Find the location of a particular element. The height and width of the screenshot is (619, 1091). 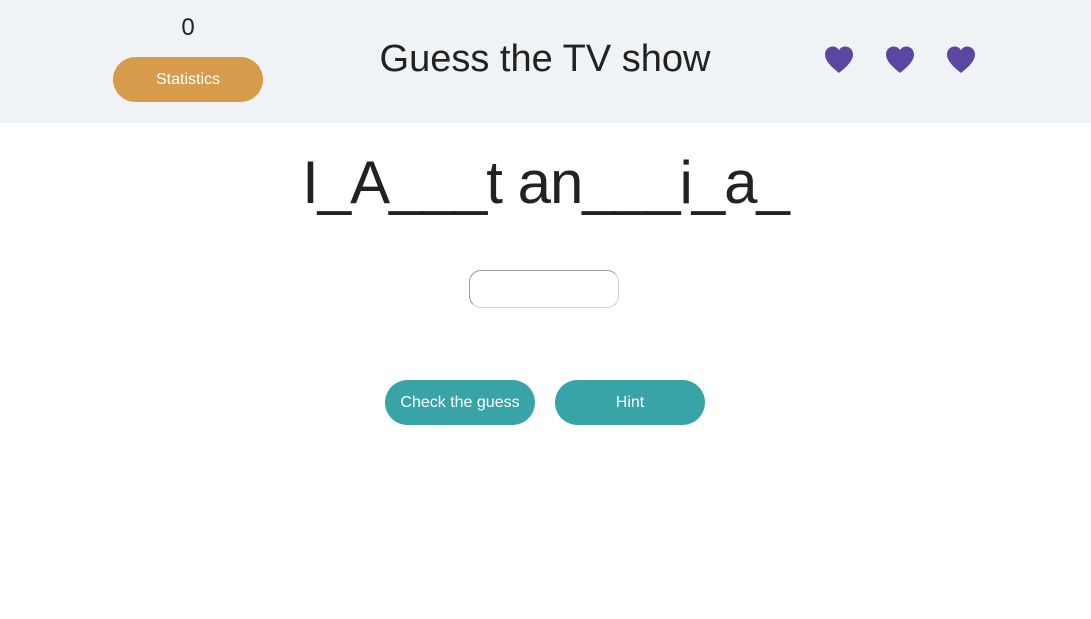

puzzle-word: I_A___t an___i_a_ is located at coordinates (546, 182).